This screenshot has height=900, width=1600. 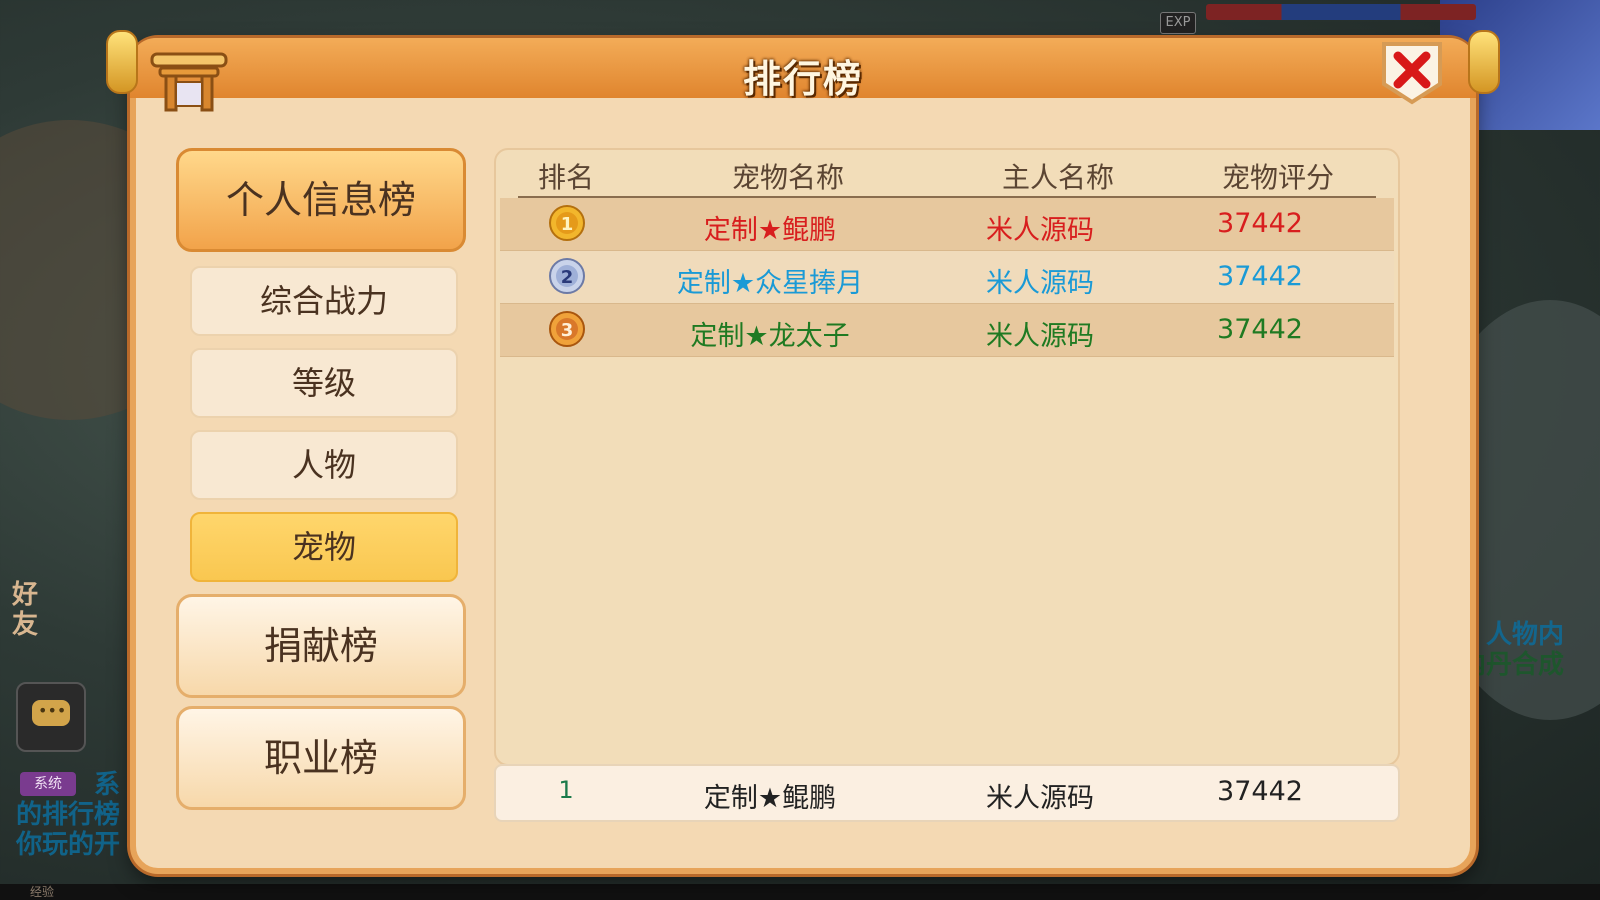 I want to click on header-owner-name: 主人名称, so click(x=1057, y=177).